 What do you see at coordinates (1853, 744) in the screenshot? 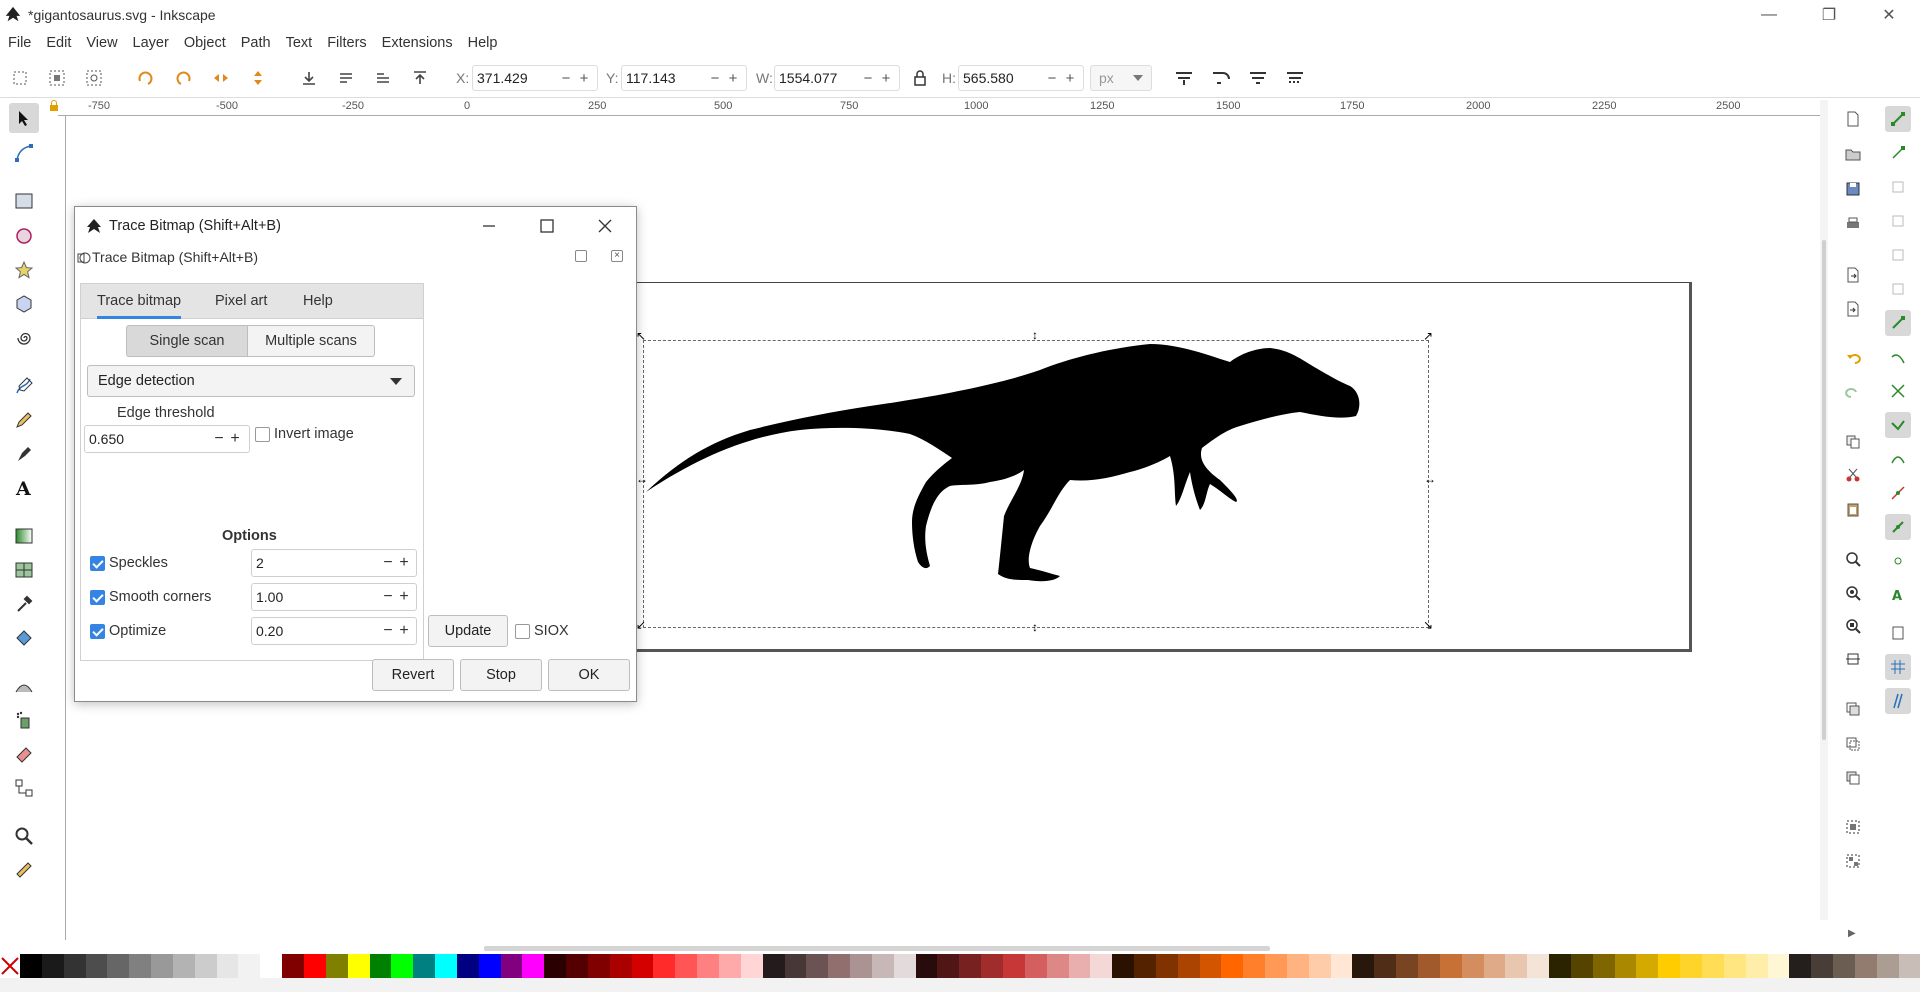
I see `clone-icon` at bounding box center [1853, 744].